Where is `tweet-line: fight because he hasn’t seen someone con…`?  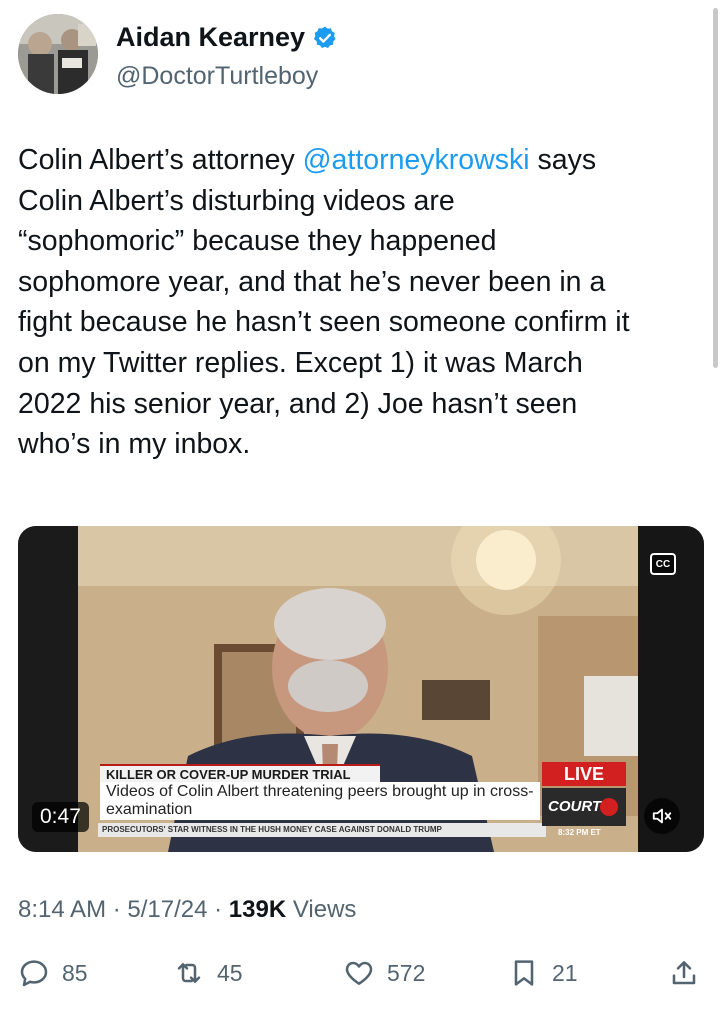
tweet-line: fight because he hasn’t seen someone con… is located at coordinates (324, 322).